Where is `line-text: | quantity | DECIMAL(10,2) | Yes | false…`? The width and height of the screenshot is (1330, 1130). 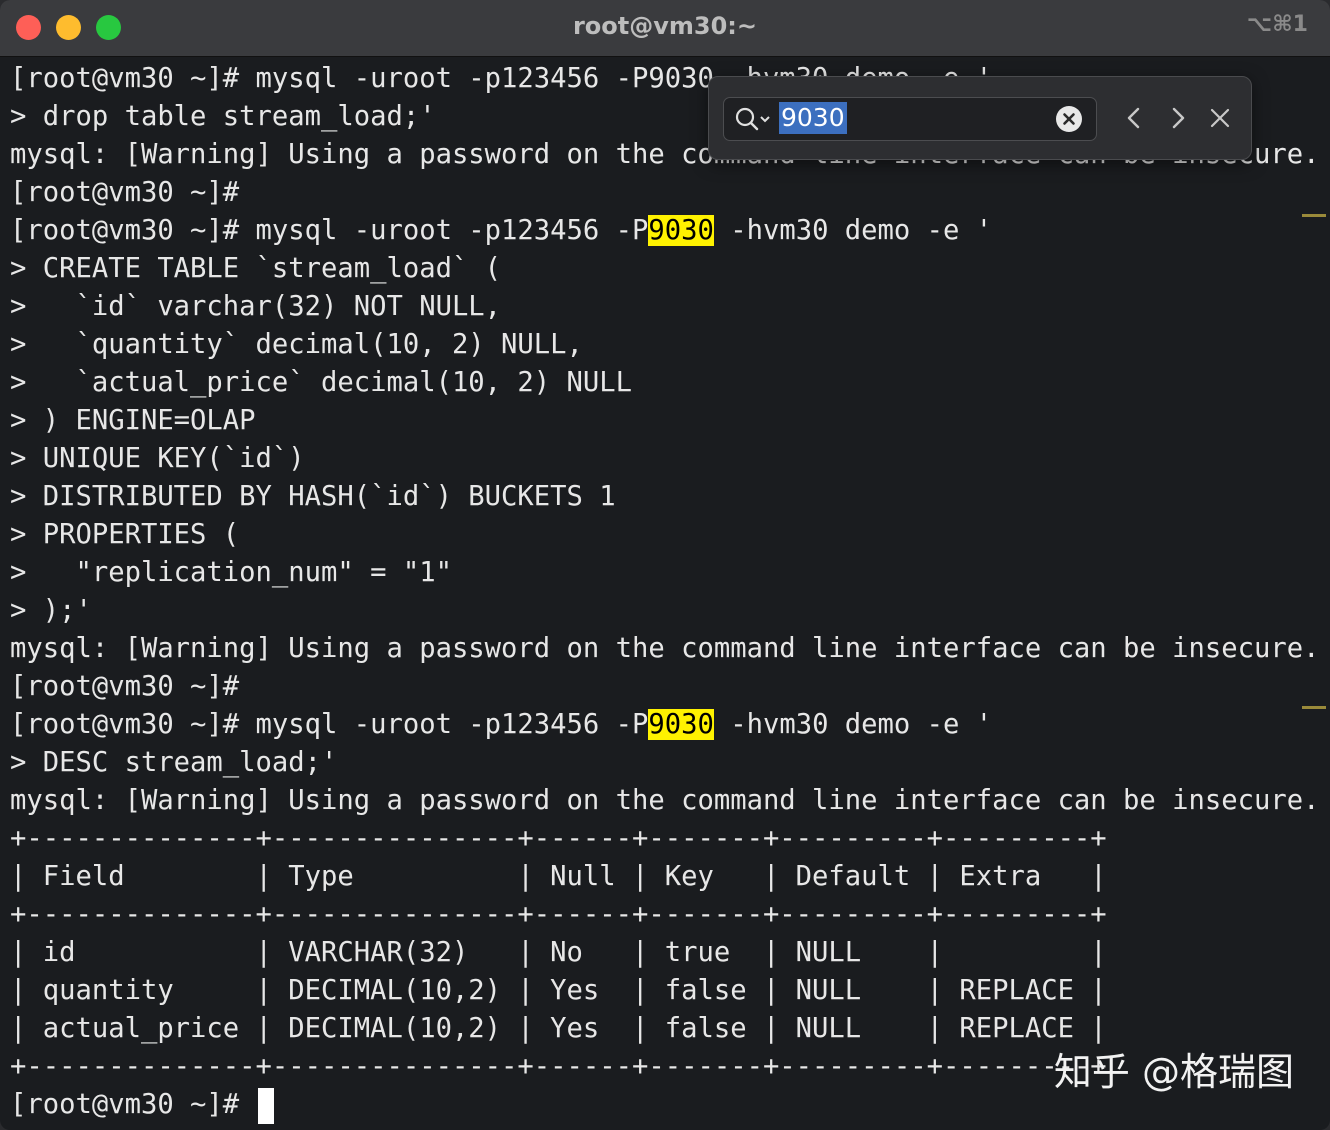 line-text: | quantity | DECIMAL(10,2) | Yes | false… is located at coordinates (558, 990).